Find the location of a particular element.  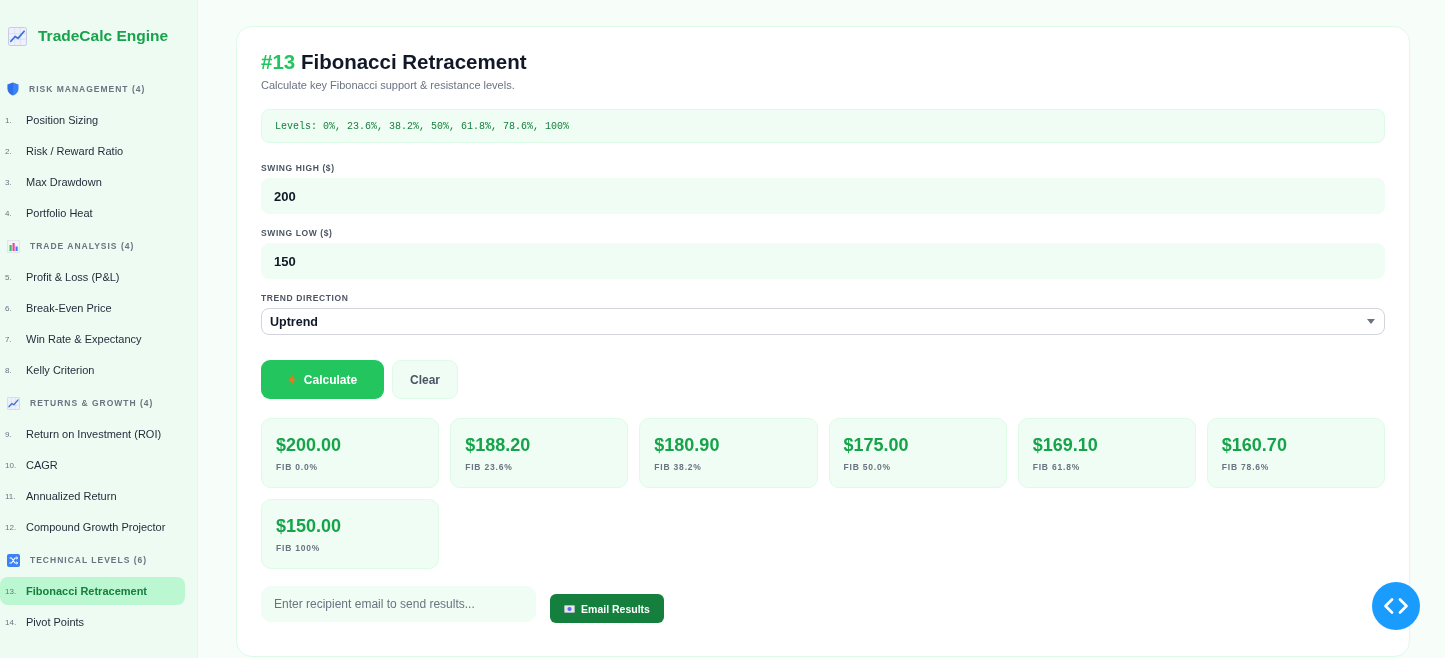

section-heading: RISK MANAGEMENT (4) is located at coordinates (87, 89).